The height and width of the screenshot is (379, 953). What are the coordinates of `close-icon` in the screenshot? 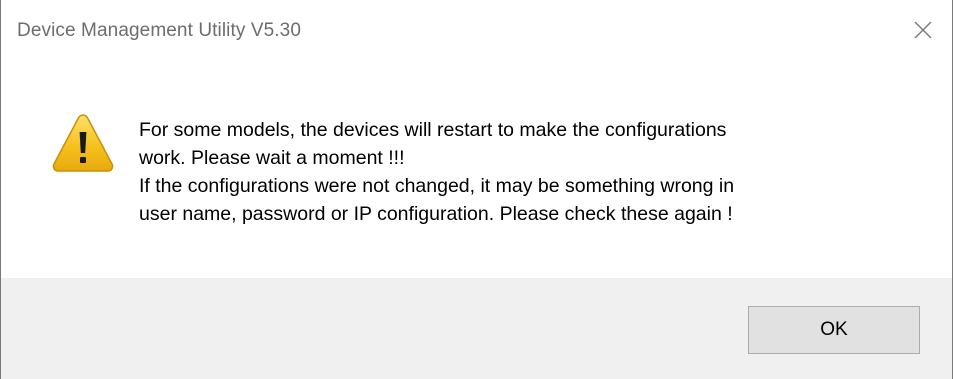 It's located at (923, 30).